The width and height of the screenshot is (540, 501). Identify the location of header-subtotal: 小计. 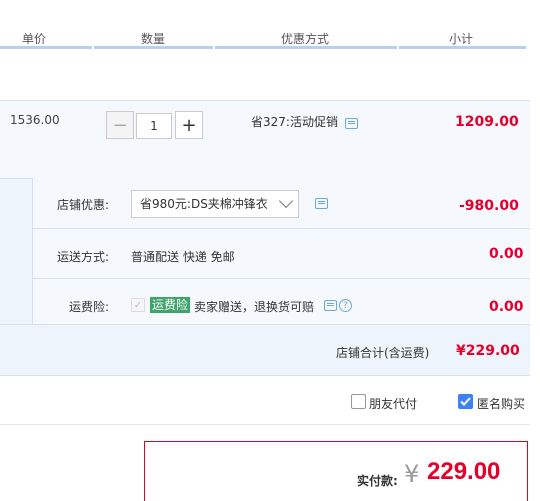
(461, 39).